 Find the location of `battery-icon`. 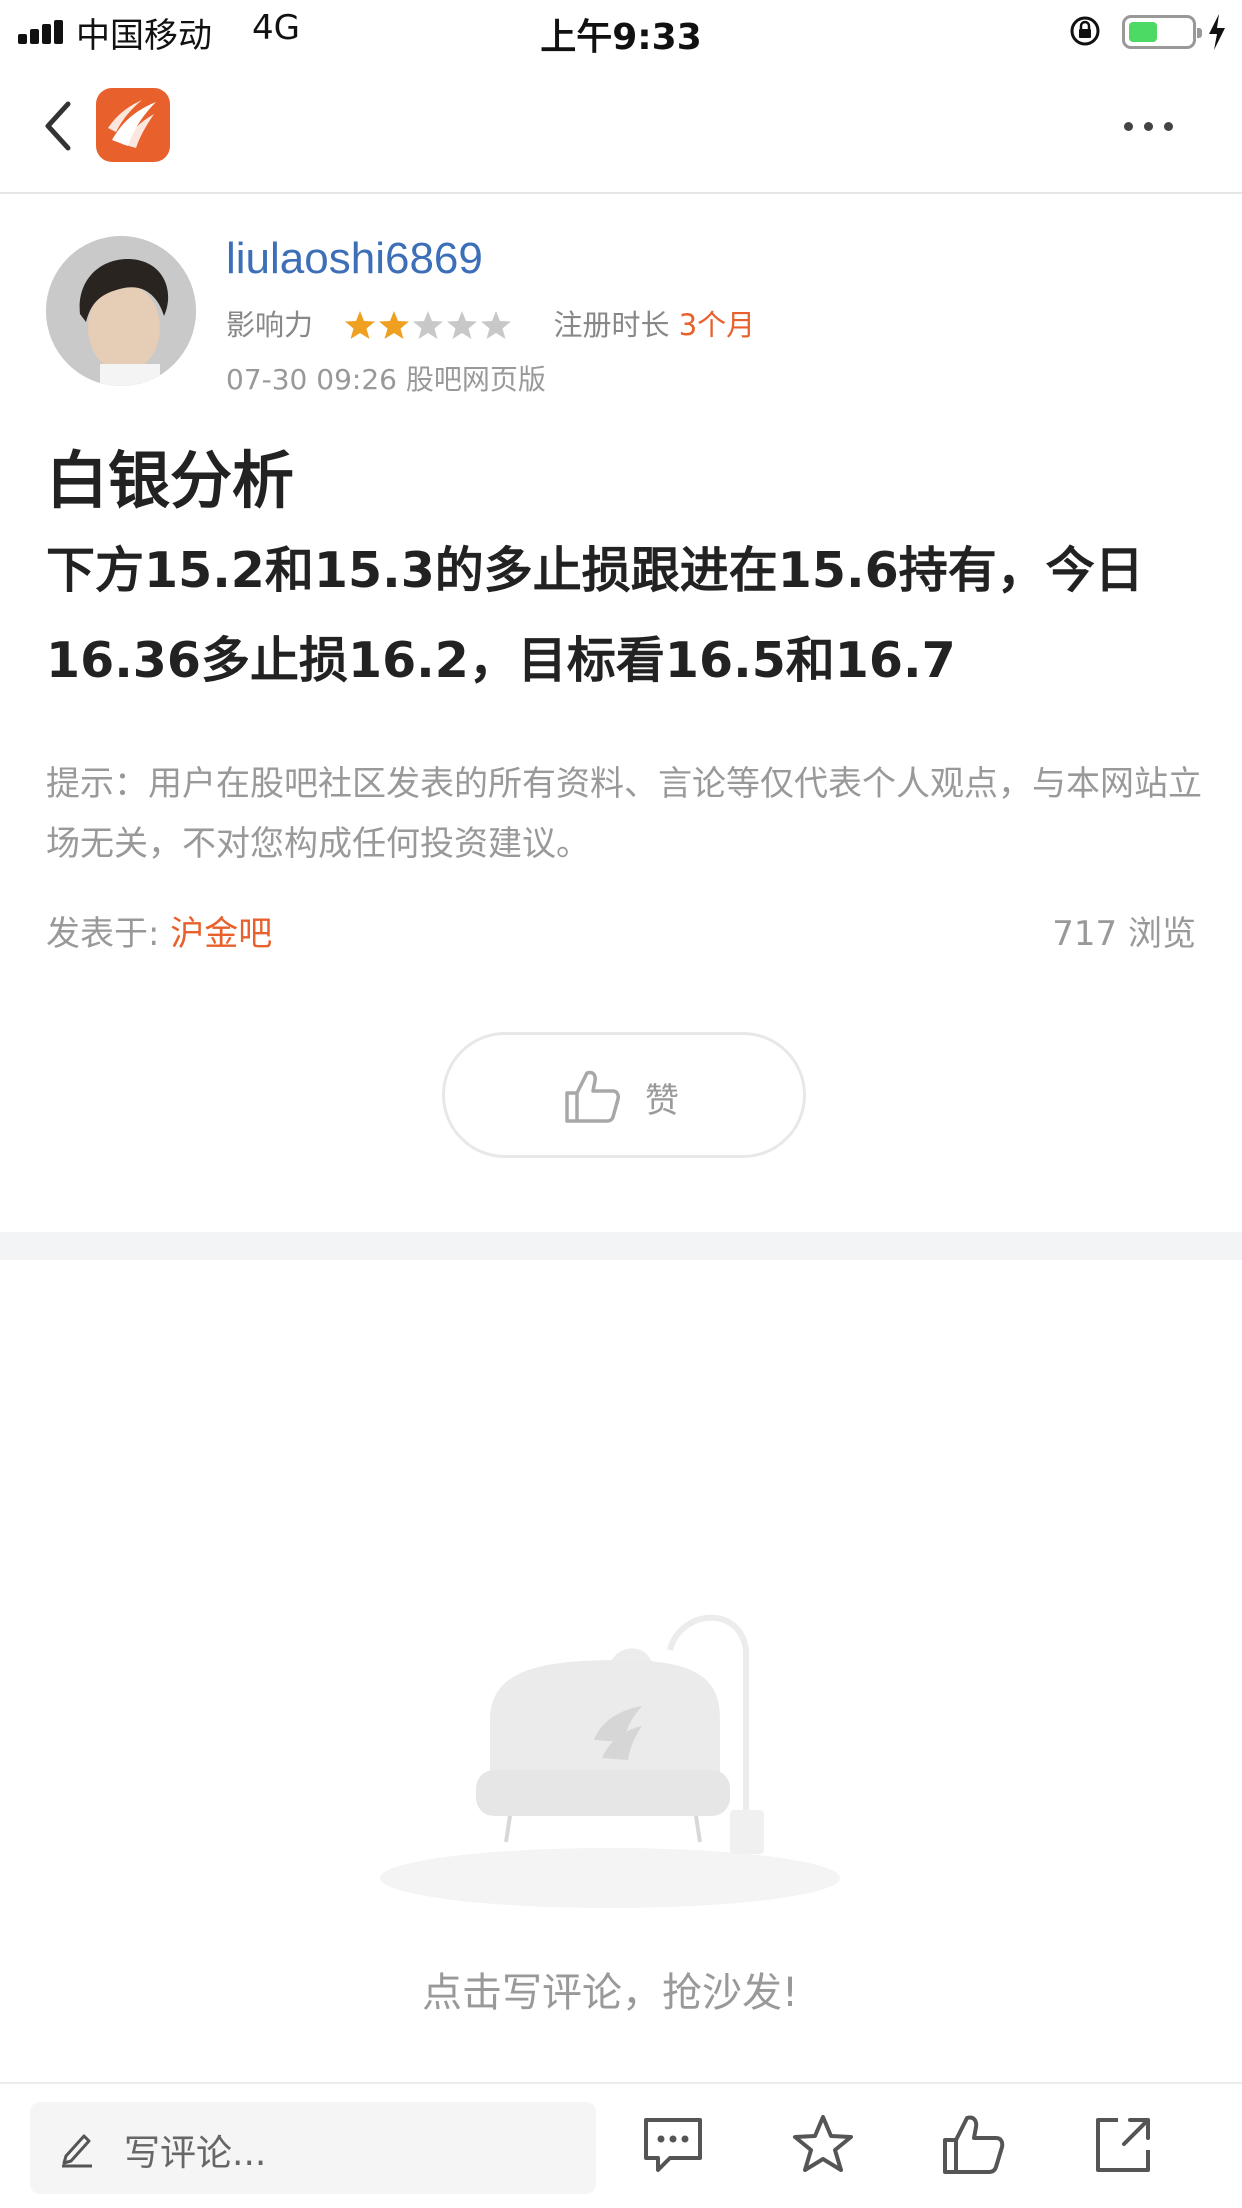

battery-icon is located at coordinates (1162, 32).